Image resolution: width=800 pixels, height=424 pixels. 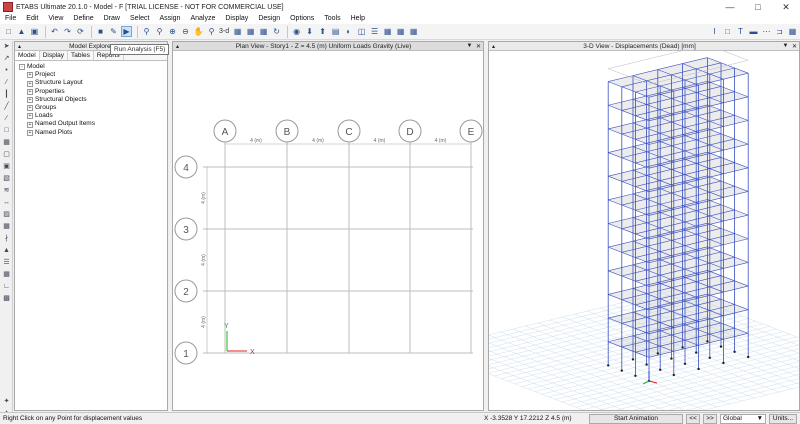 I want to click on menu-edit: Edit, so click(x=32, y=19).